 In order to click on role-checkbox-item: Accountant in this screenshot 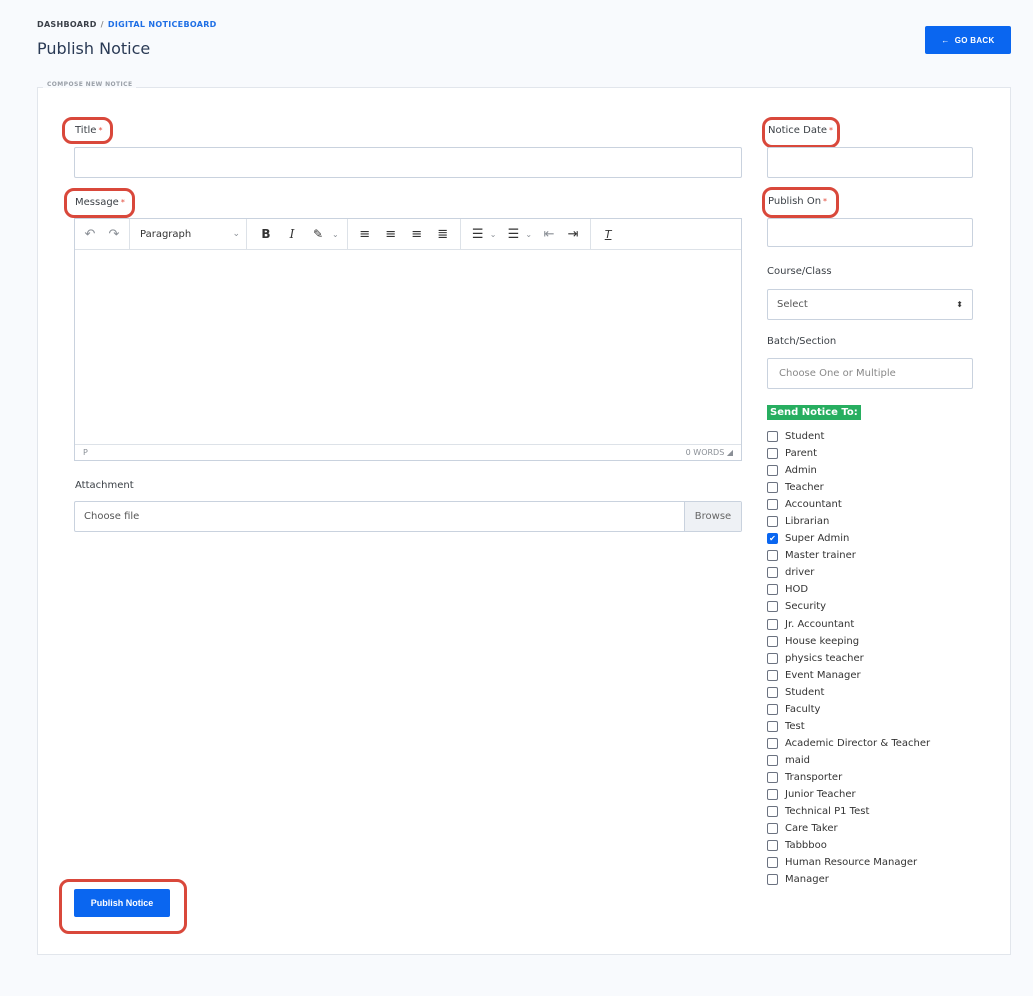, I will do `click(887, 504)`.